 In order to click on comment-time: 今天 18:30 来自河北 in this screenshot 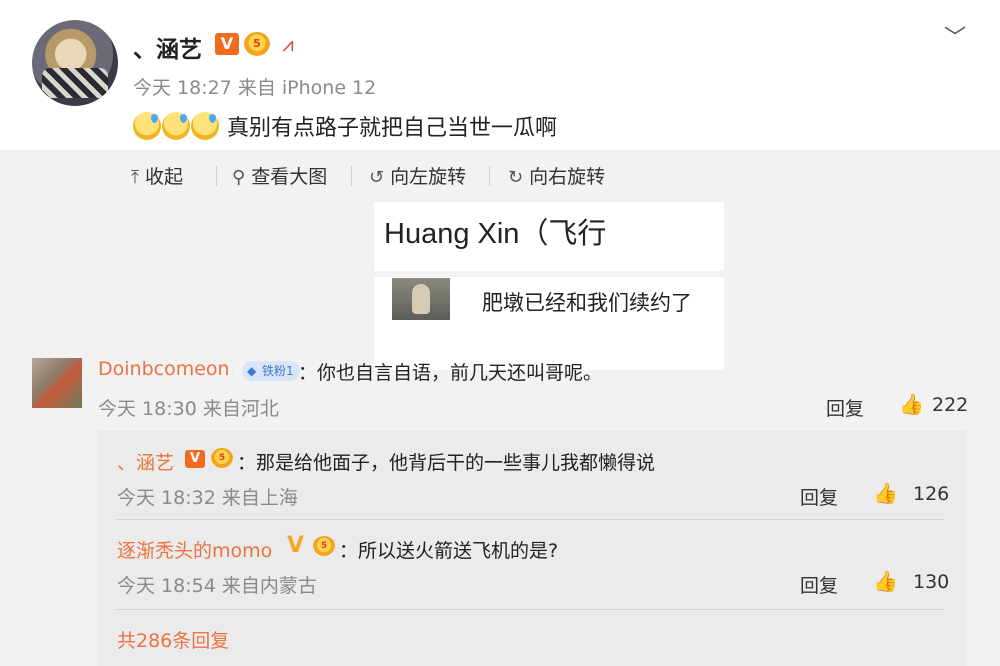, I will do `click(188, 409)`.